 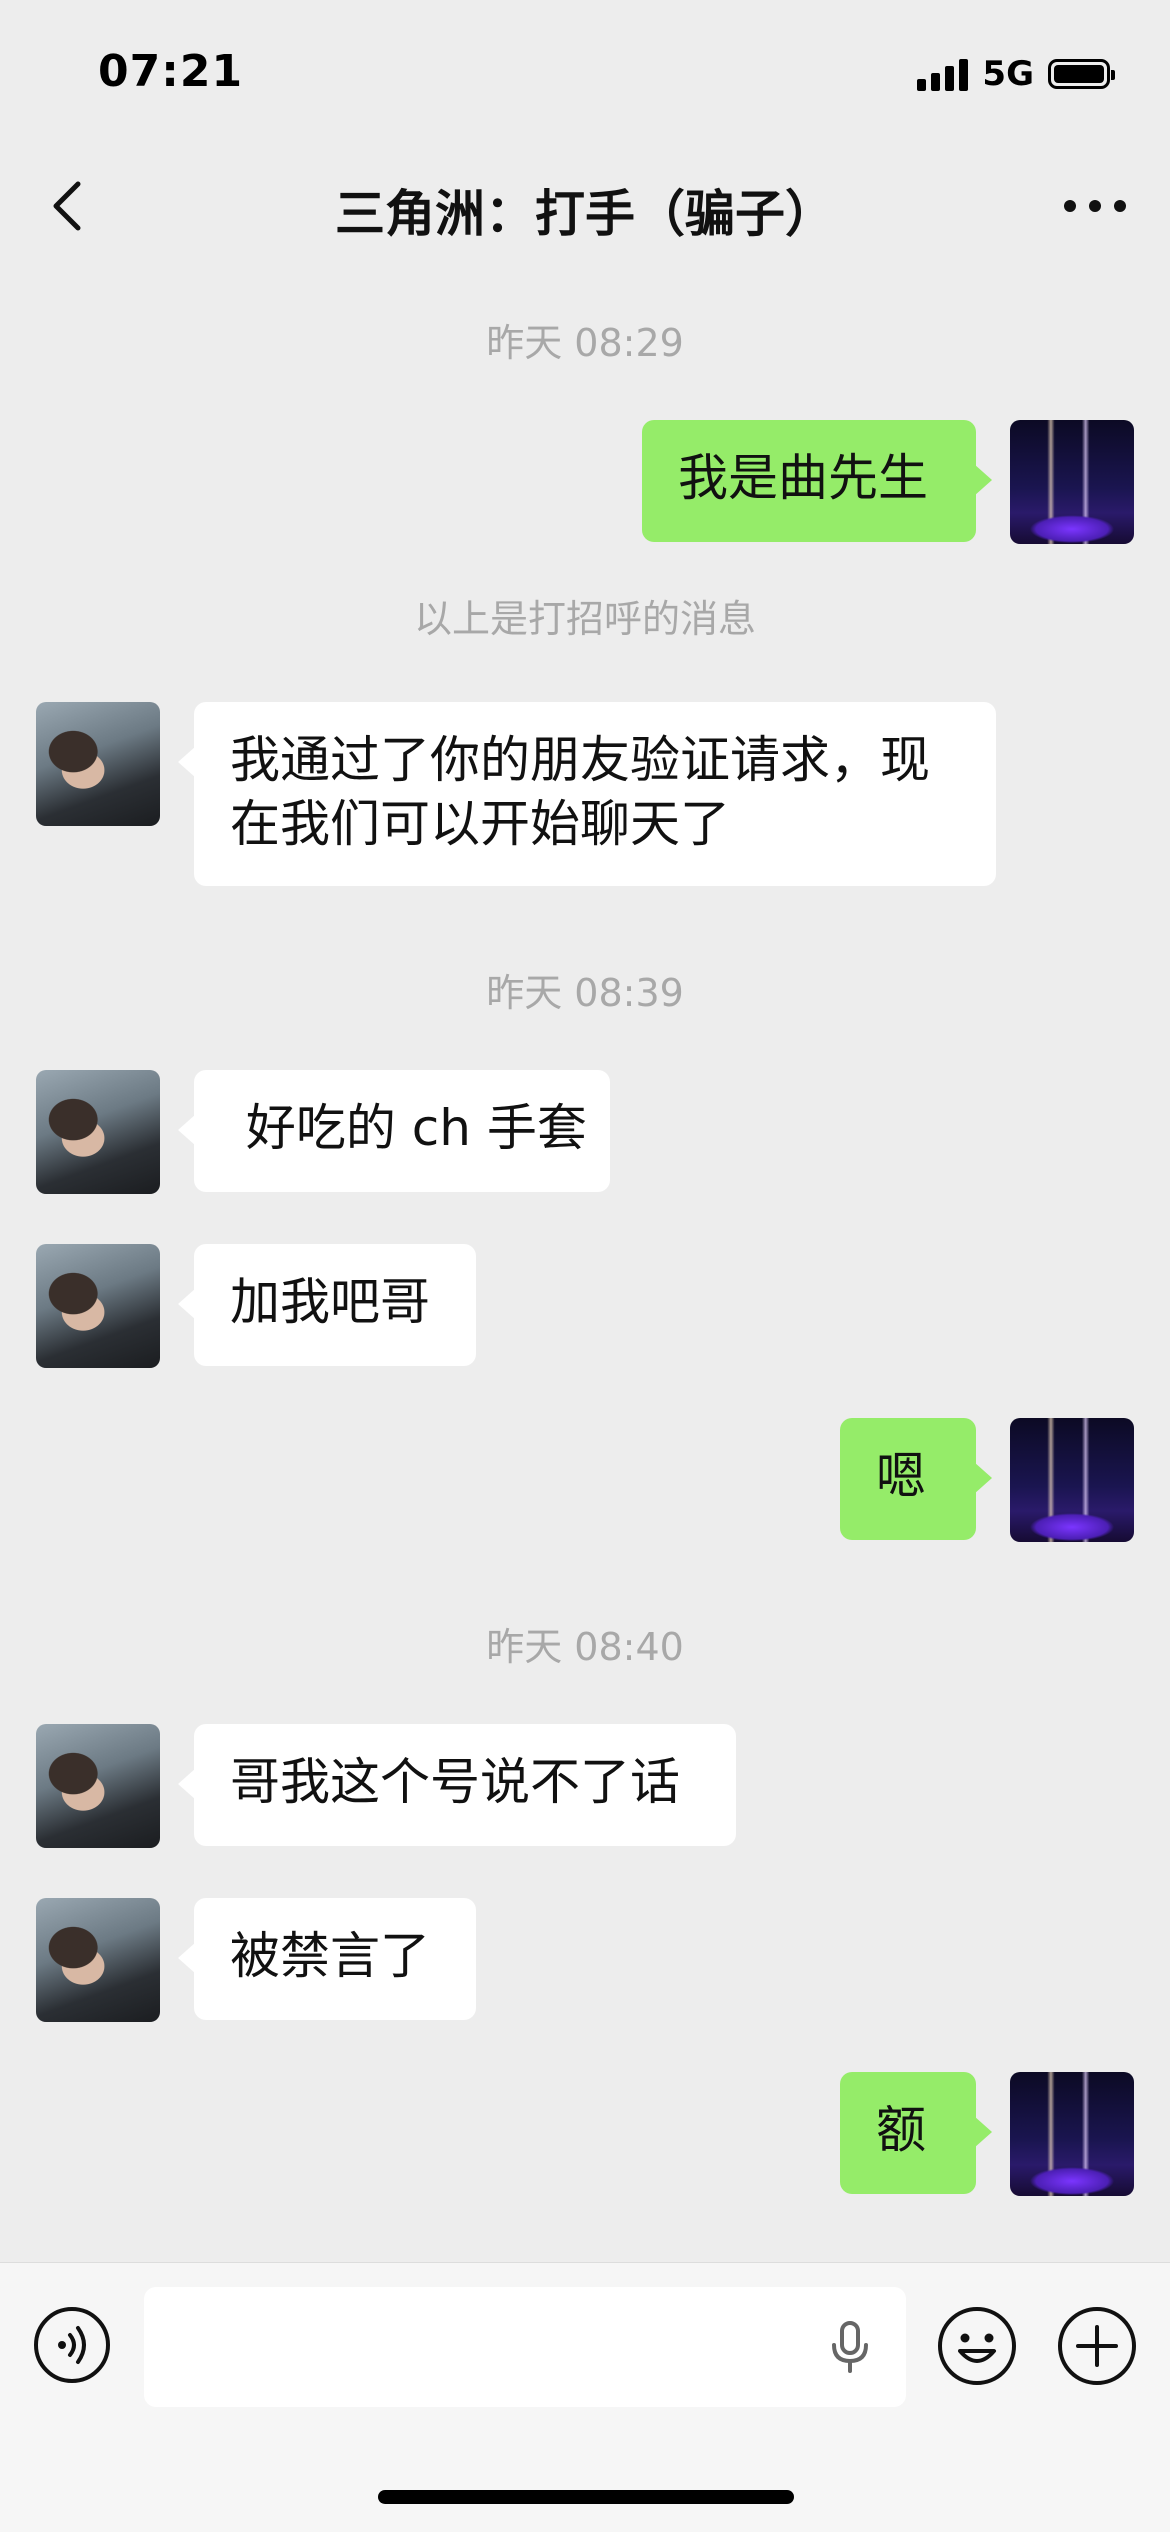 I want to click on network-type: 5G, so click(x=1008, y=74).